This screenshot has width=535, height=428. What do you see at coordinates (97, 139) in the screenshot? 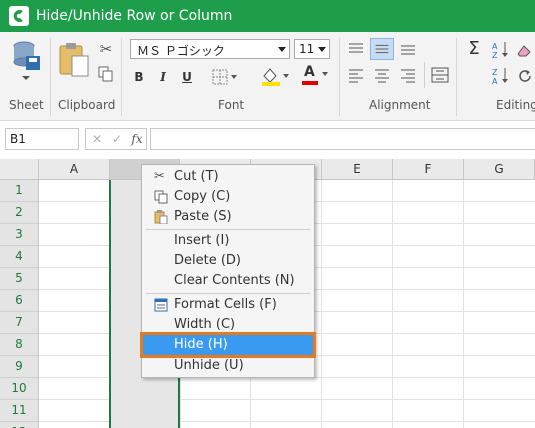
I see `cancel-icon: ✕` at bounding box center [97, 139].